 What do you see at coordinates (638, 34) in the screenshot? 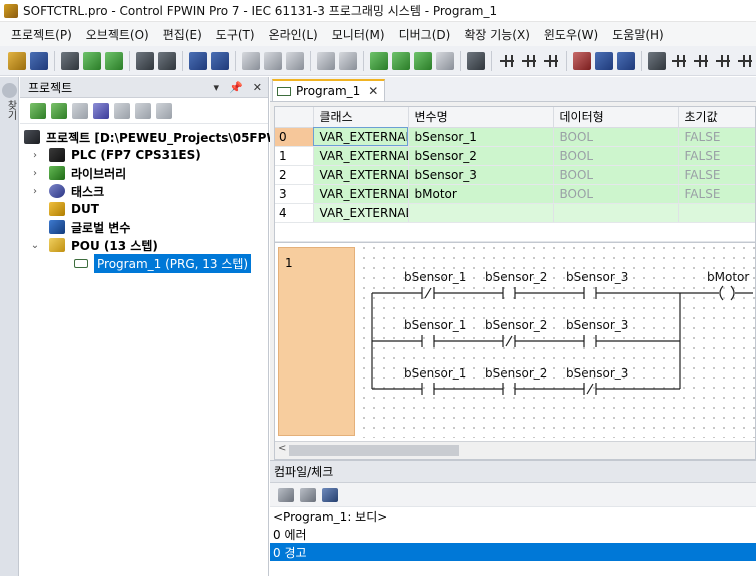
I see `menu-help: 도움말(H)` at bounding box center [638, 34].